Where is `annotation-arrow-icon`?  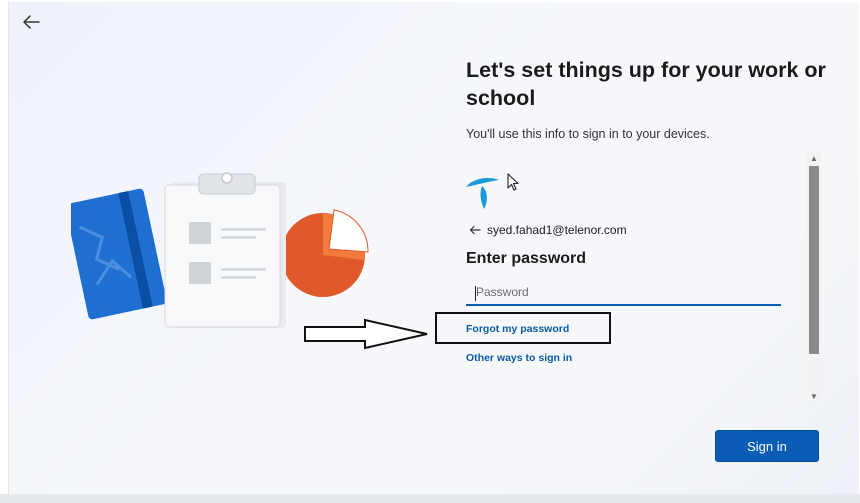
annotation-arrow-icon is located at coordinates (366, 334).